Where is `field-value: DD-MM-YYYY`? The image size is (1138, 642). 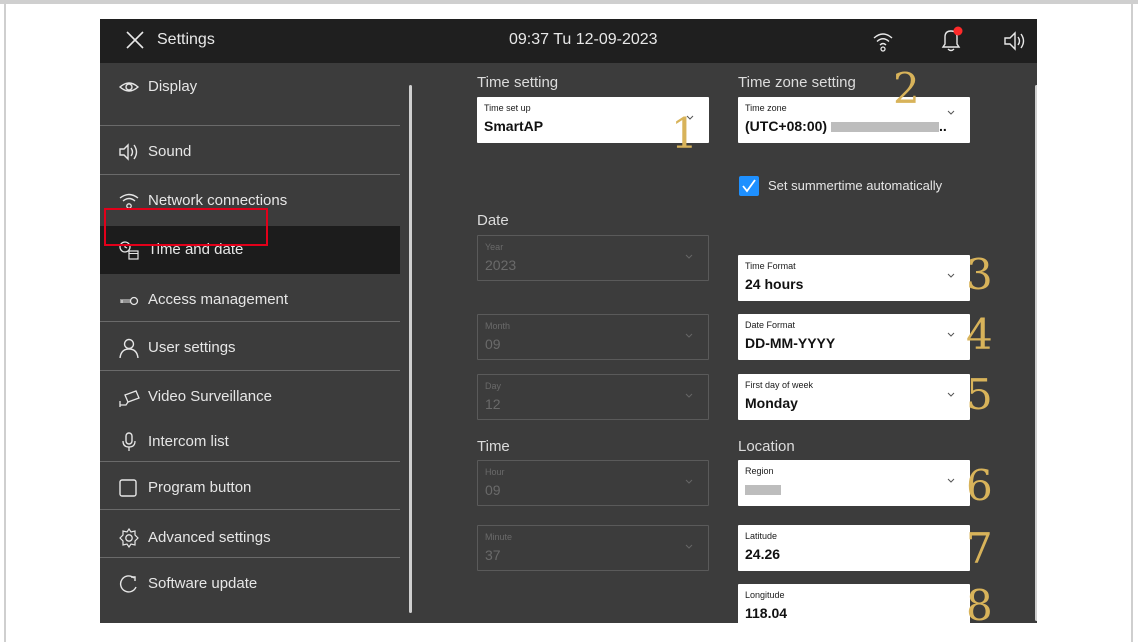
field-value: DD-MM-YYYY is located at coordinates (790, 343).